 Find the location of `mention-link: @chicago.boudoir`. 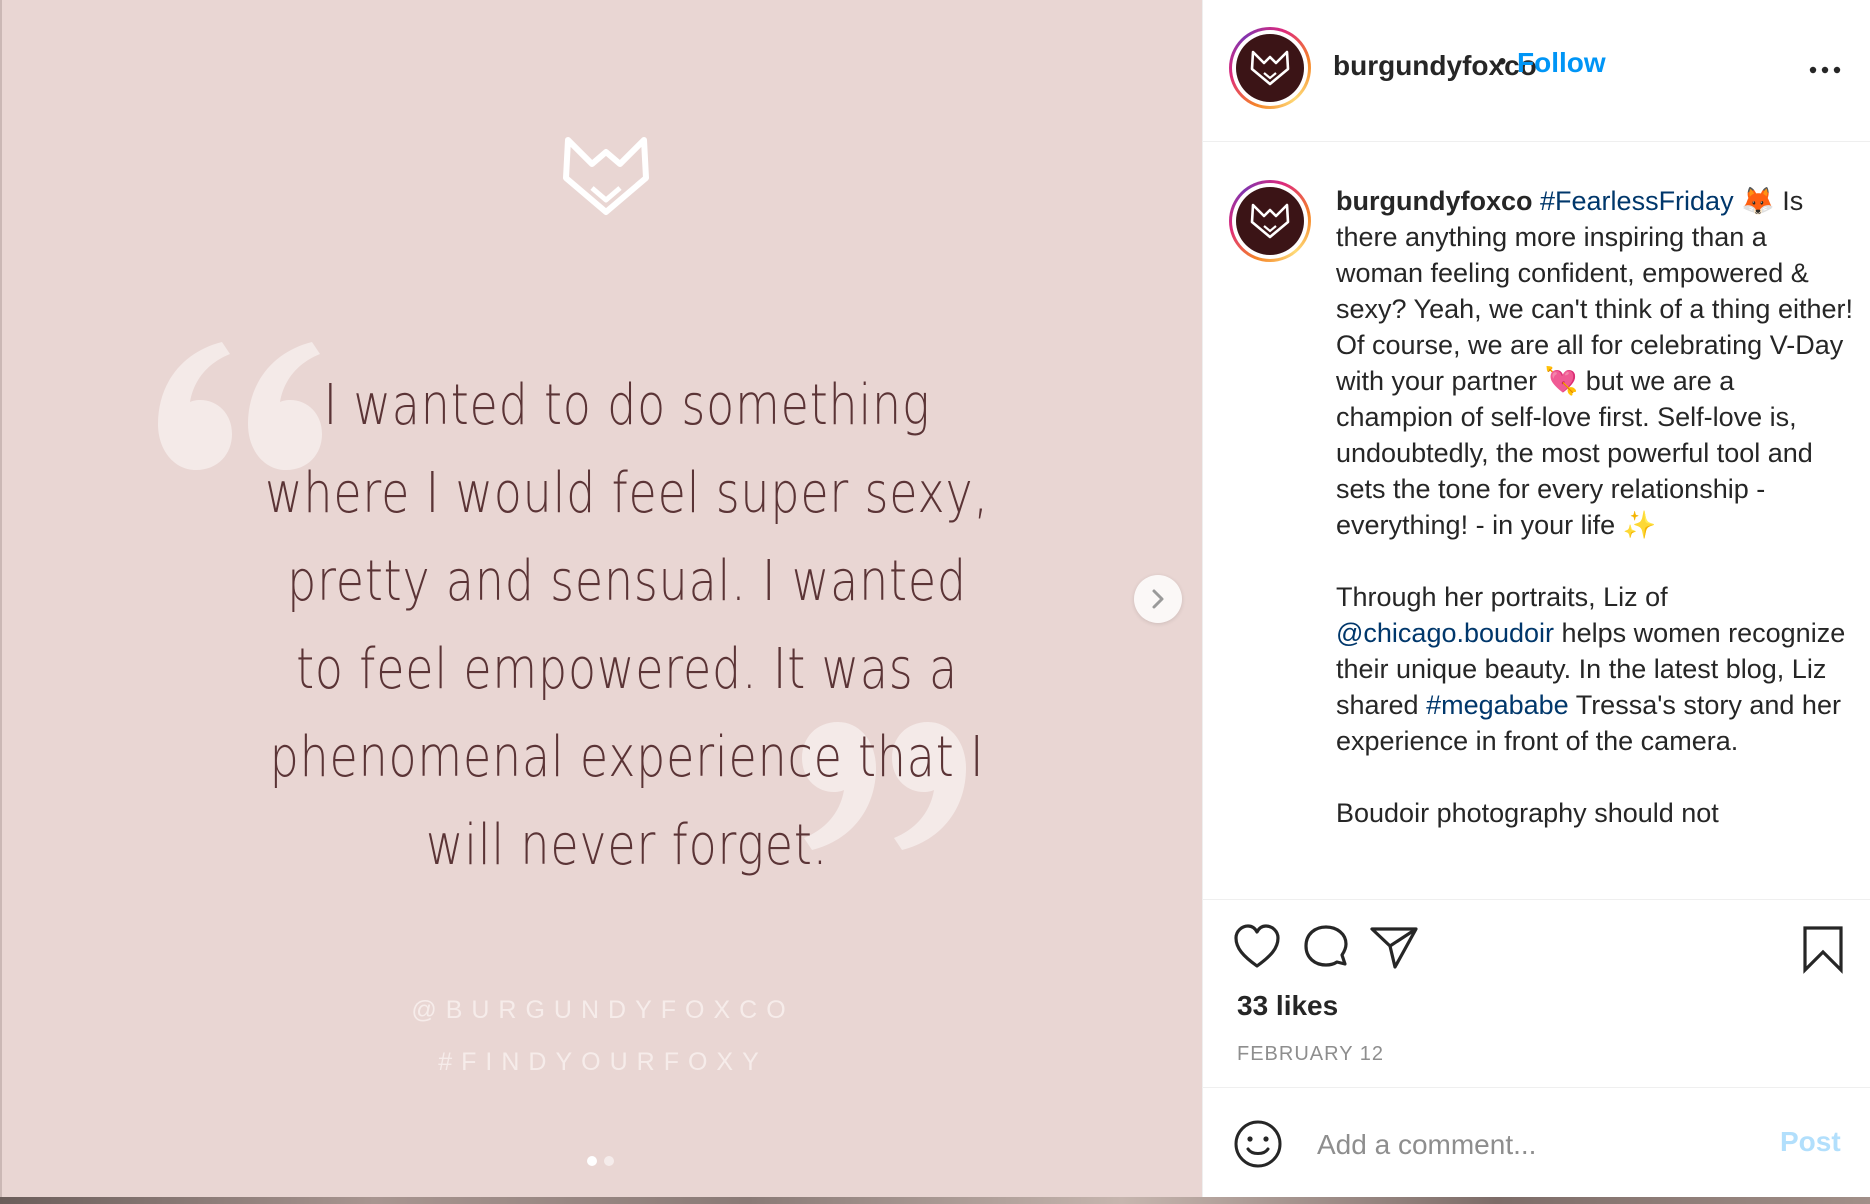

mention-link: @chicago.boudoir is located at coordinates (1445, 633).